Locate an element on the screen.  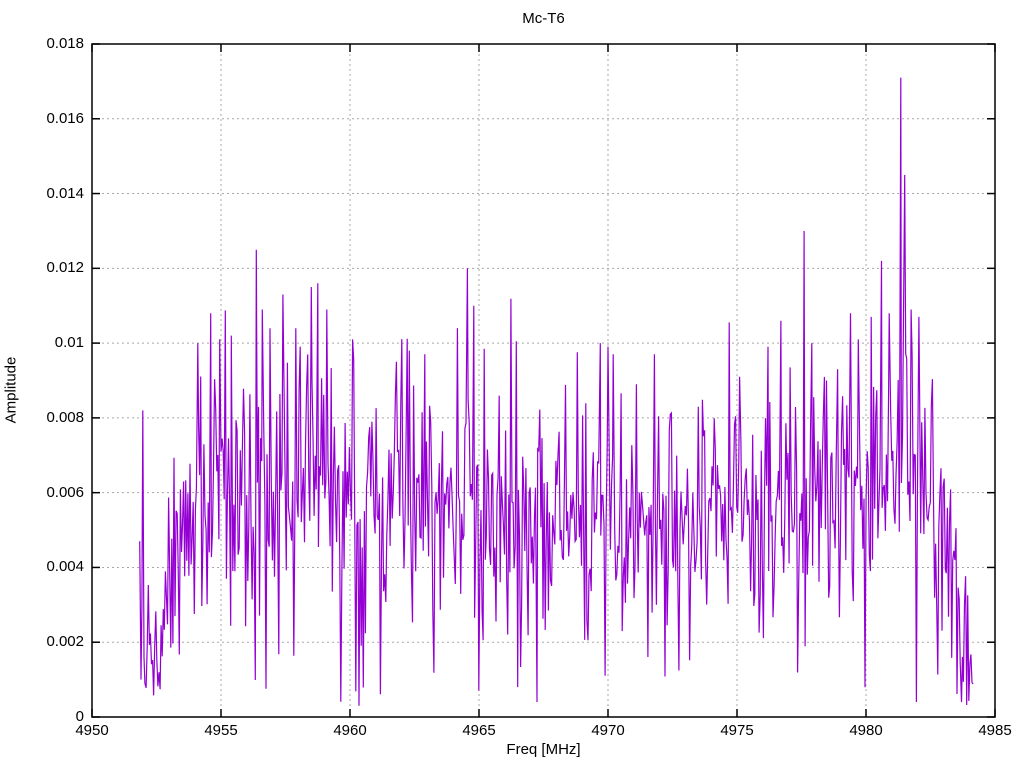
x-tick-label: 4960 is located at coordinates (350, 730).